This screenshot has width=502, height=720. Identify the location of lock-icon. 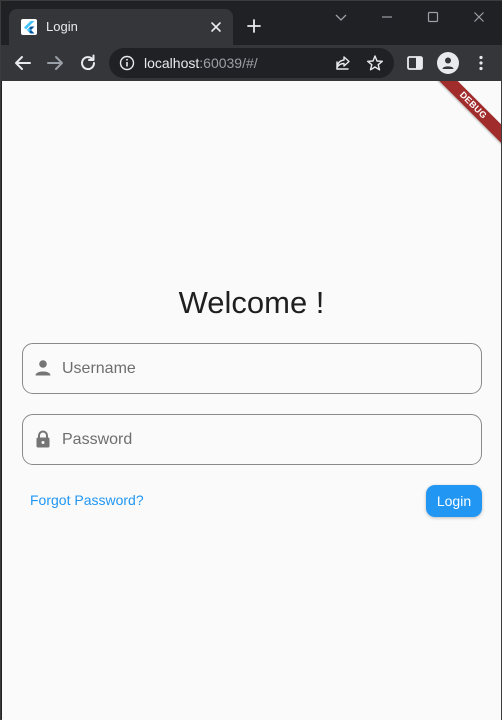
(43, 439).